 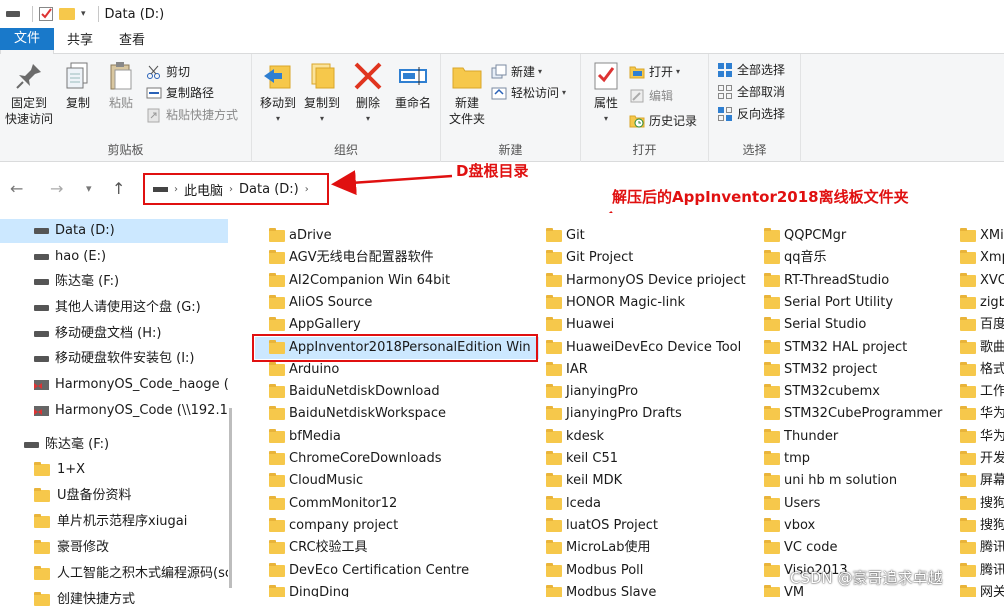 I want to click on file-item: STM32 HAL project, so click(x=859, y=348).